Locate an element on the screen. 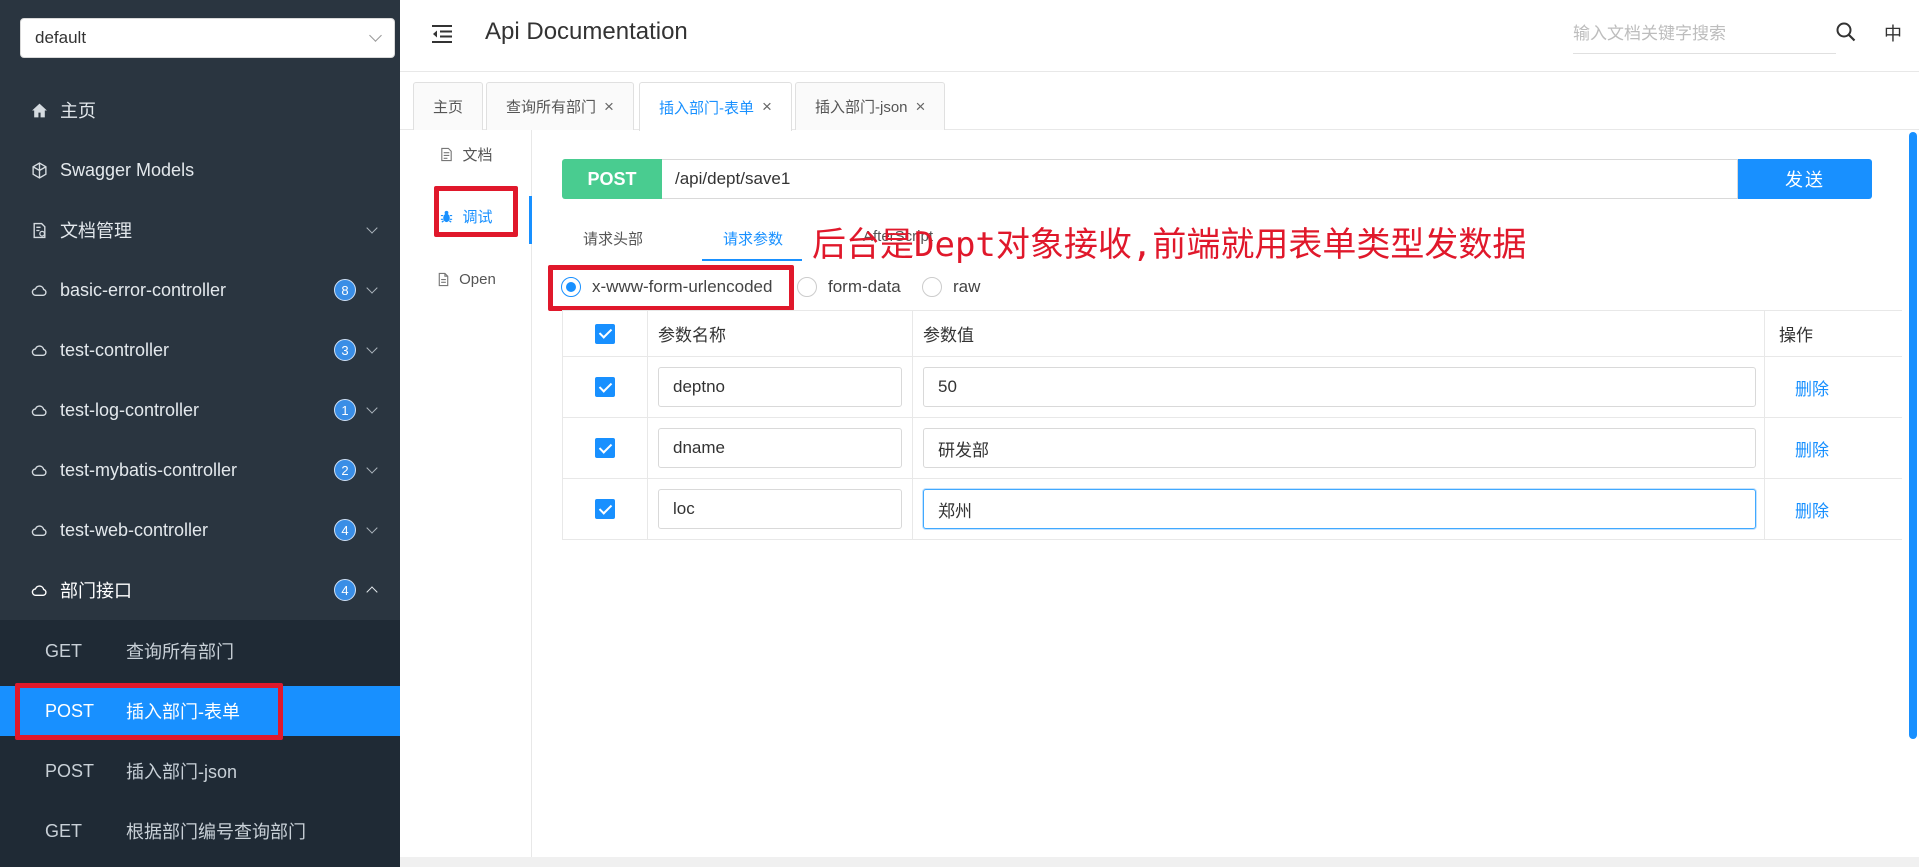 The height and width of the screenshot is (867, 1919). horizontal-scrollbar is located at coordinates (1159, 862).